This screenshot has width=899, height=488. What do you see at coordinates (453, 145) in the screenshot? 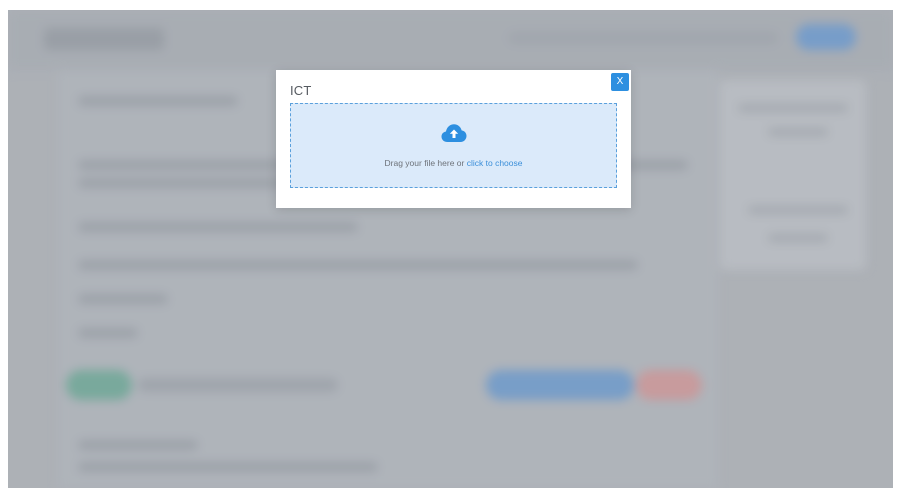
I see `file-dropzone: Drag your file here or click to choose` at bounding box center [453, 145].